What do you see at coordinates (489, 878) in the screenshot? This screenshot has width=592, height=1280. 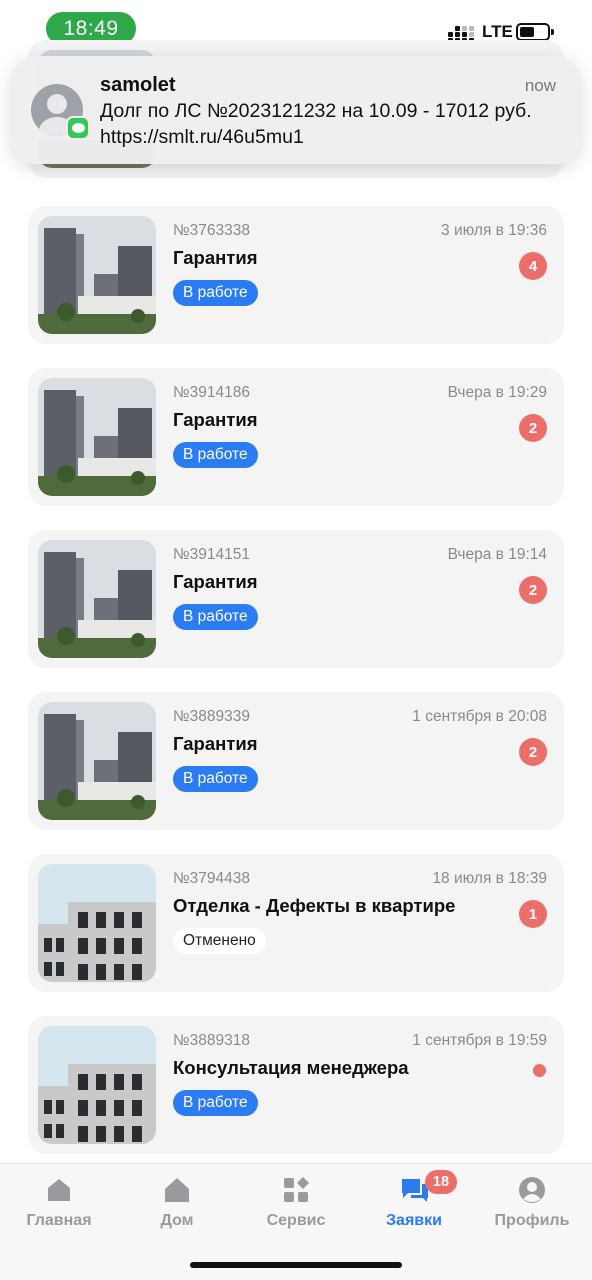 I see `request-date: 18 июля в 18:39` at bounding box center [489, 878].